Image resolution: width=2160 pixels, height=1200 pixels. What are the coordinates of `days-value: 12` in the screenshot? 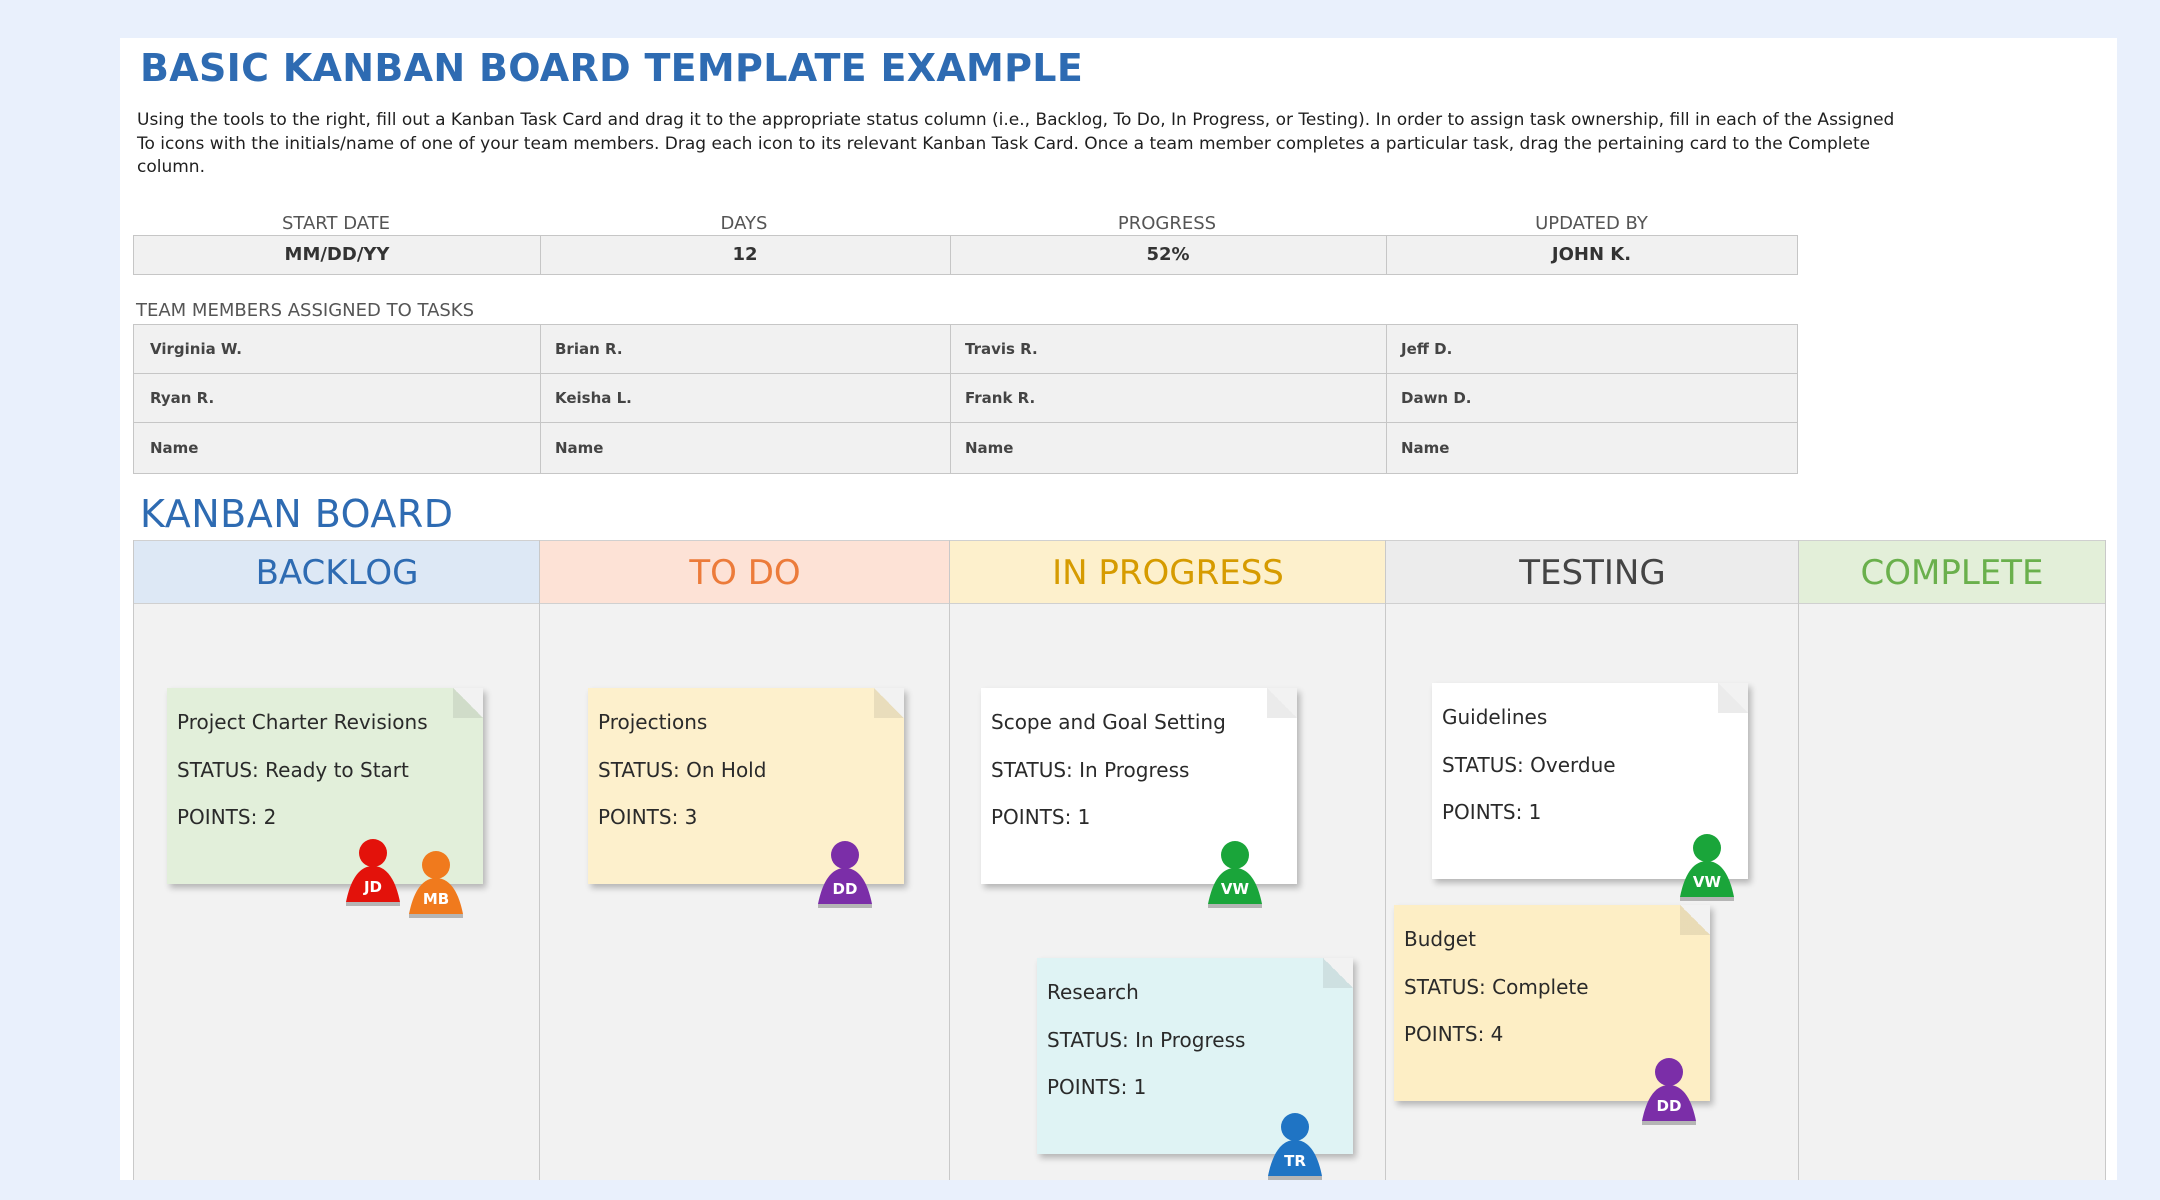 It's located at (745, 255).